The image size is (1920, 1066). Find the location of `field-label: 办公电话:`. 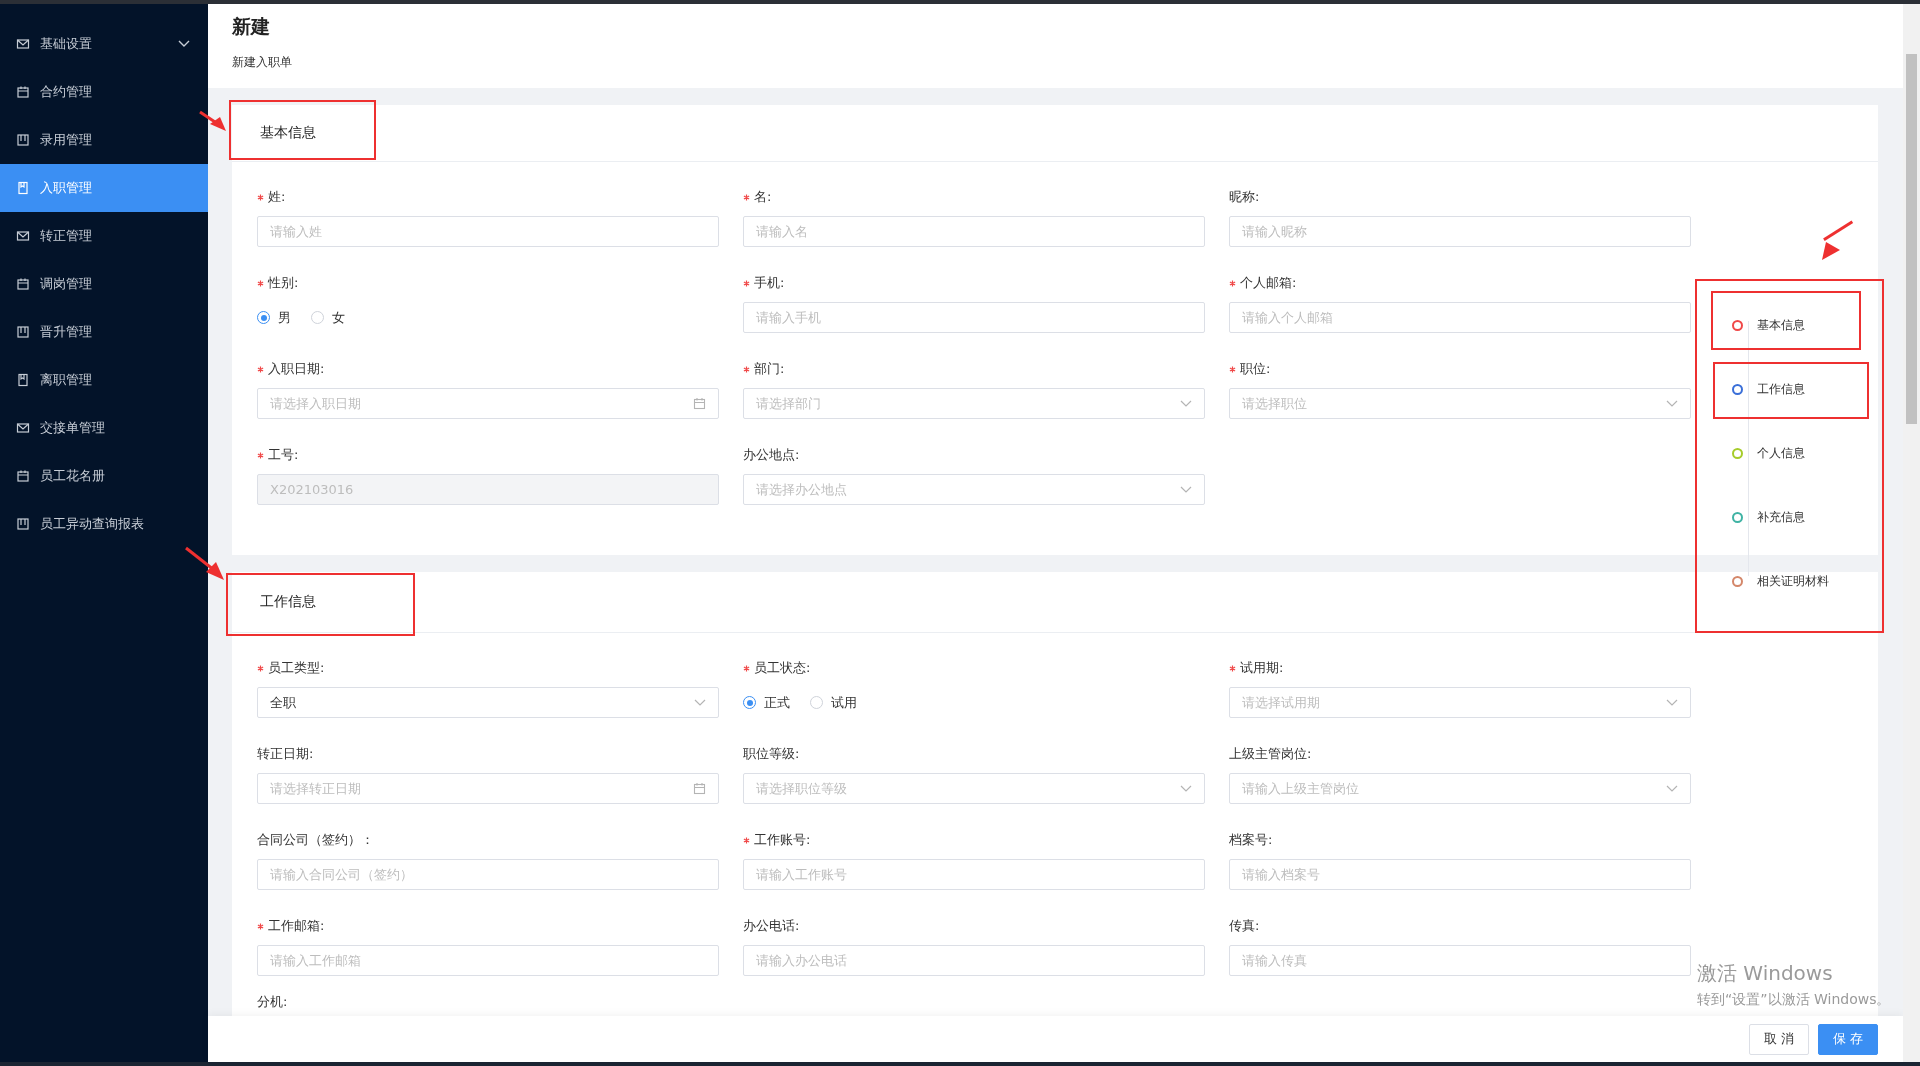

field-label: 办公电话: is located at coordinates (771, 926).